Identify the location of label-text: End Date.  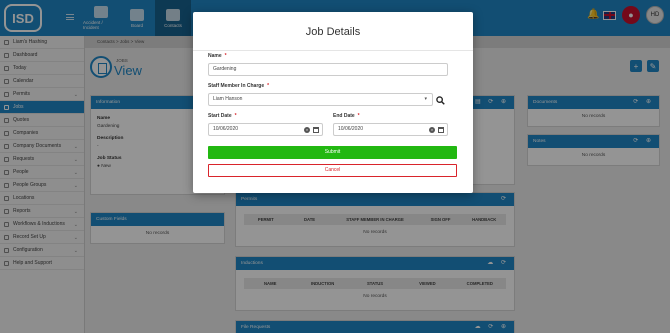
(344, 116).